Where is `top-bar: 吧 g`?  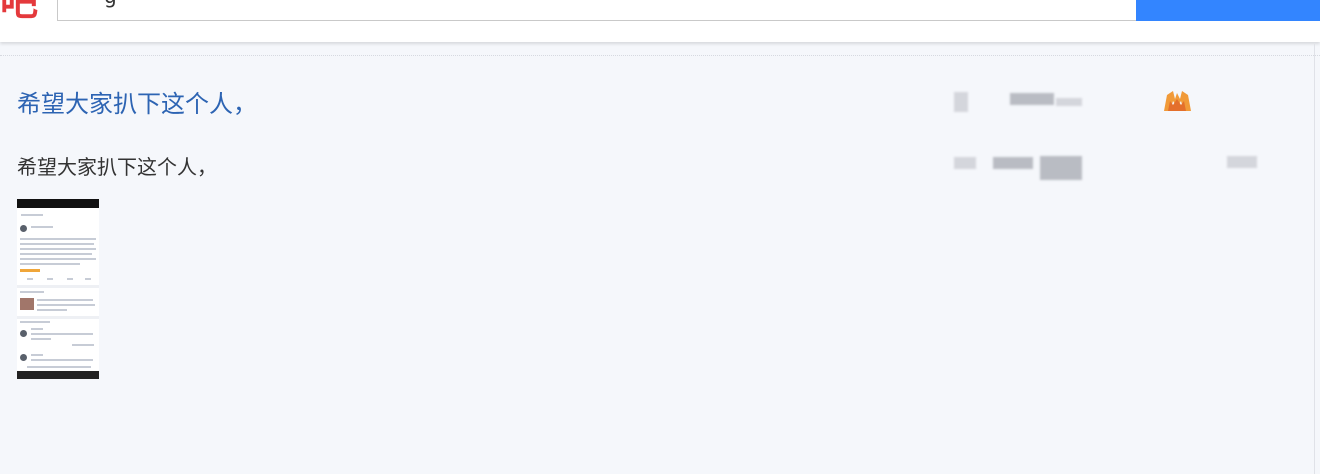
top-bar: 吧 g is located at coordinates (660, 21).